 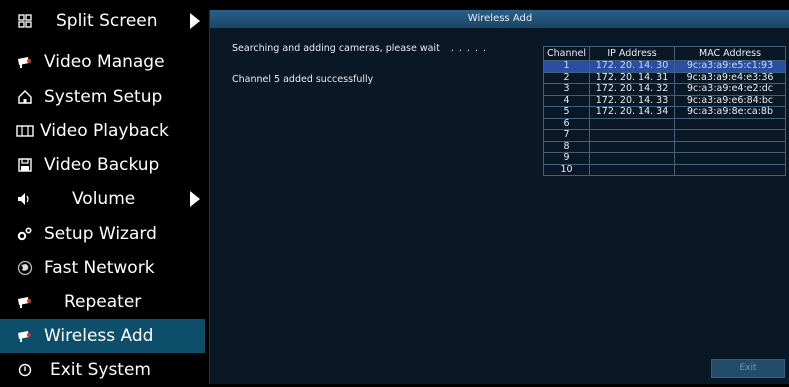 I want to click on table-row: 7, so click(x=664, y=135).